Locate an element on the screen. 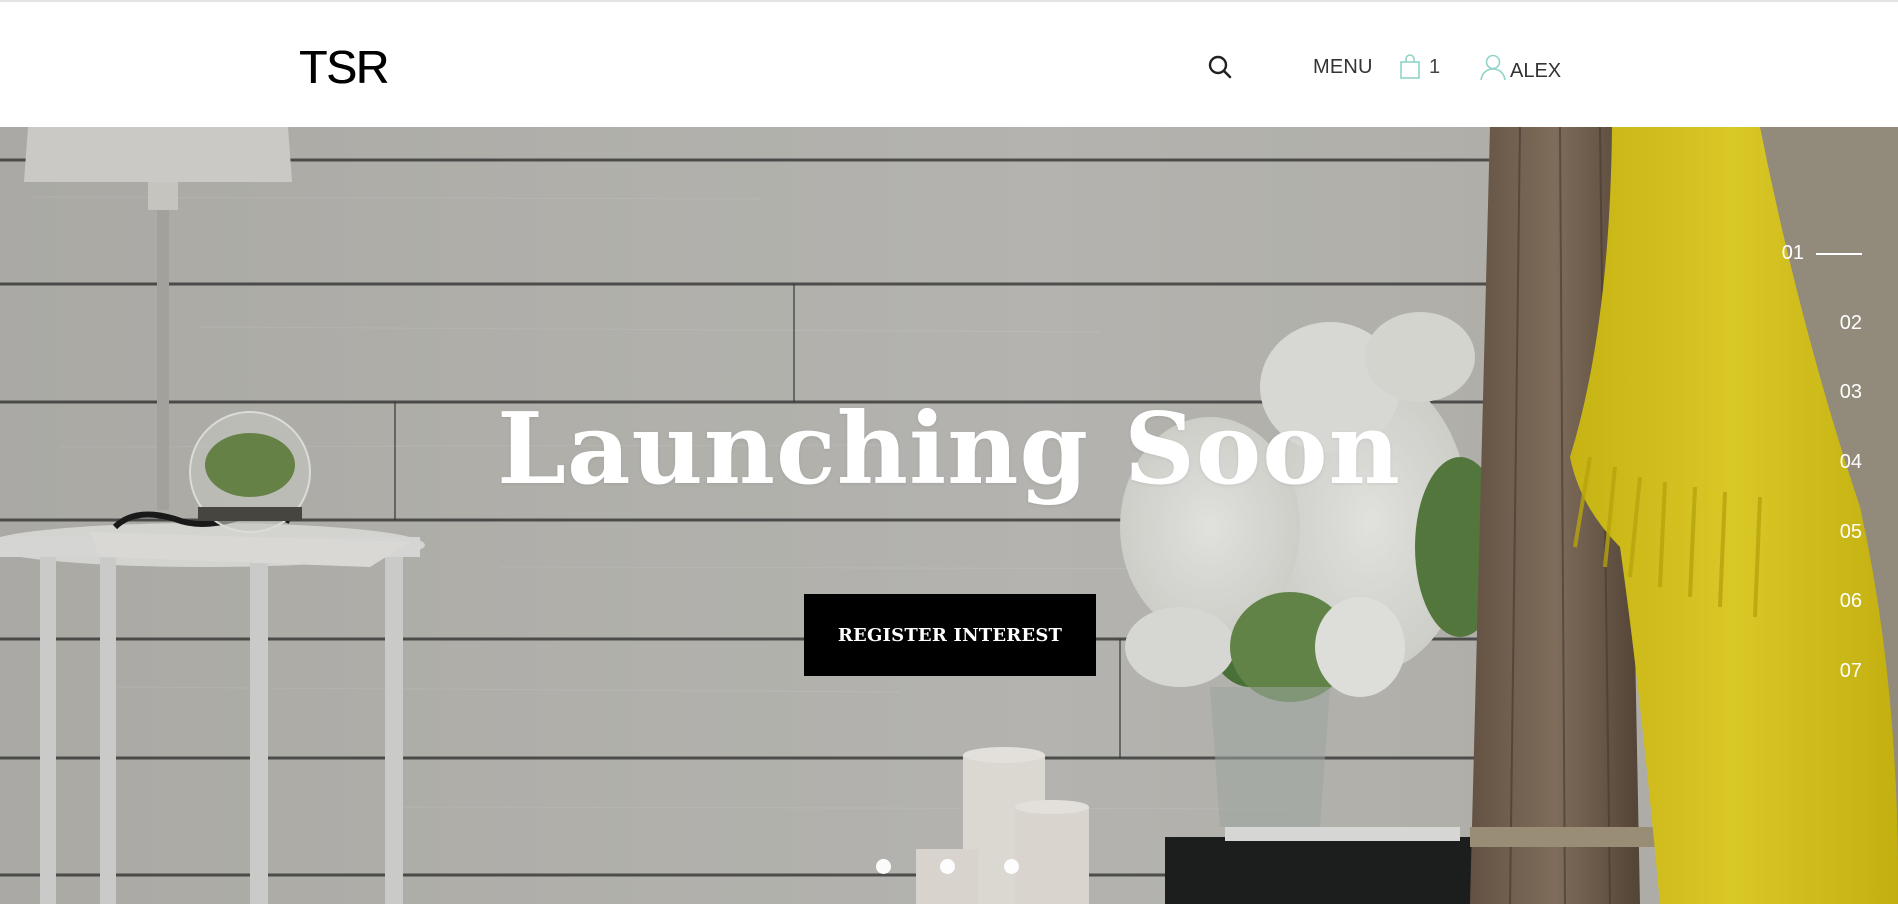 This screenshot has height=904, width=1898. cart-count: 1 is located at coordinates (1435, 66).